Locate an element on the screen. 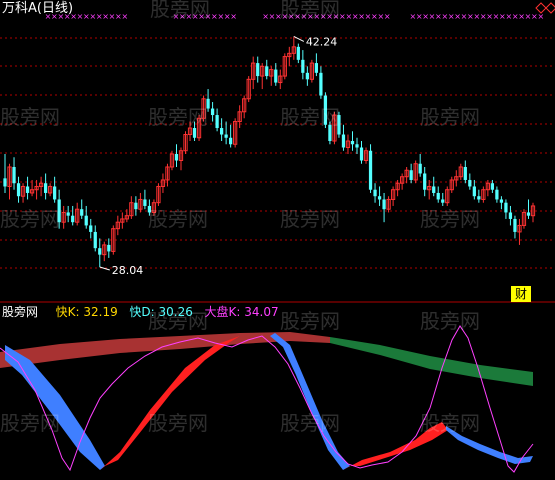 The width and height of the screenshot is (555, 480). indicator-legend: 股旁网 快K: 32.19 快D: 30.26 大盘K: 34.07 is located at coordinates (140, 312).